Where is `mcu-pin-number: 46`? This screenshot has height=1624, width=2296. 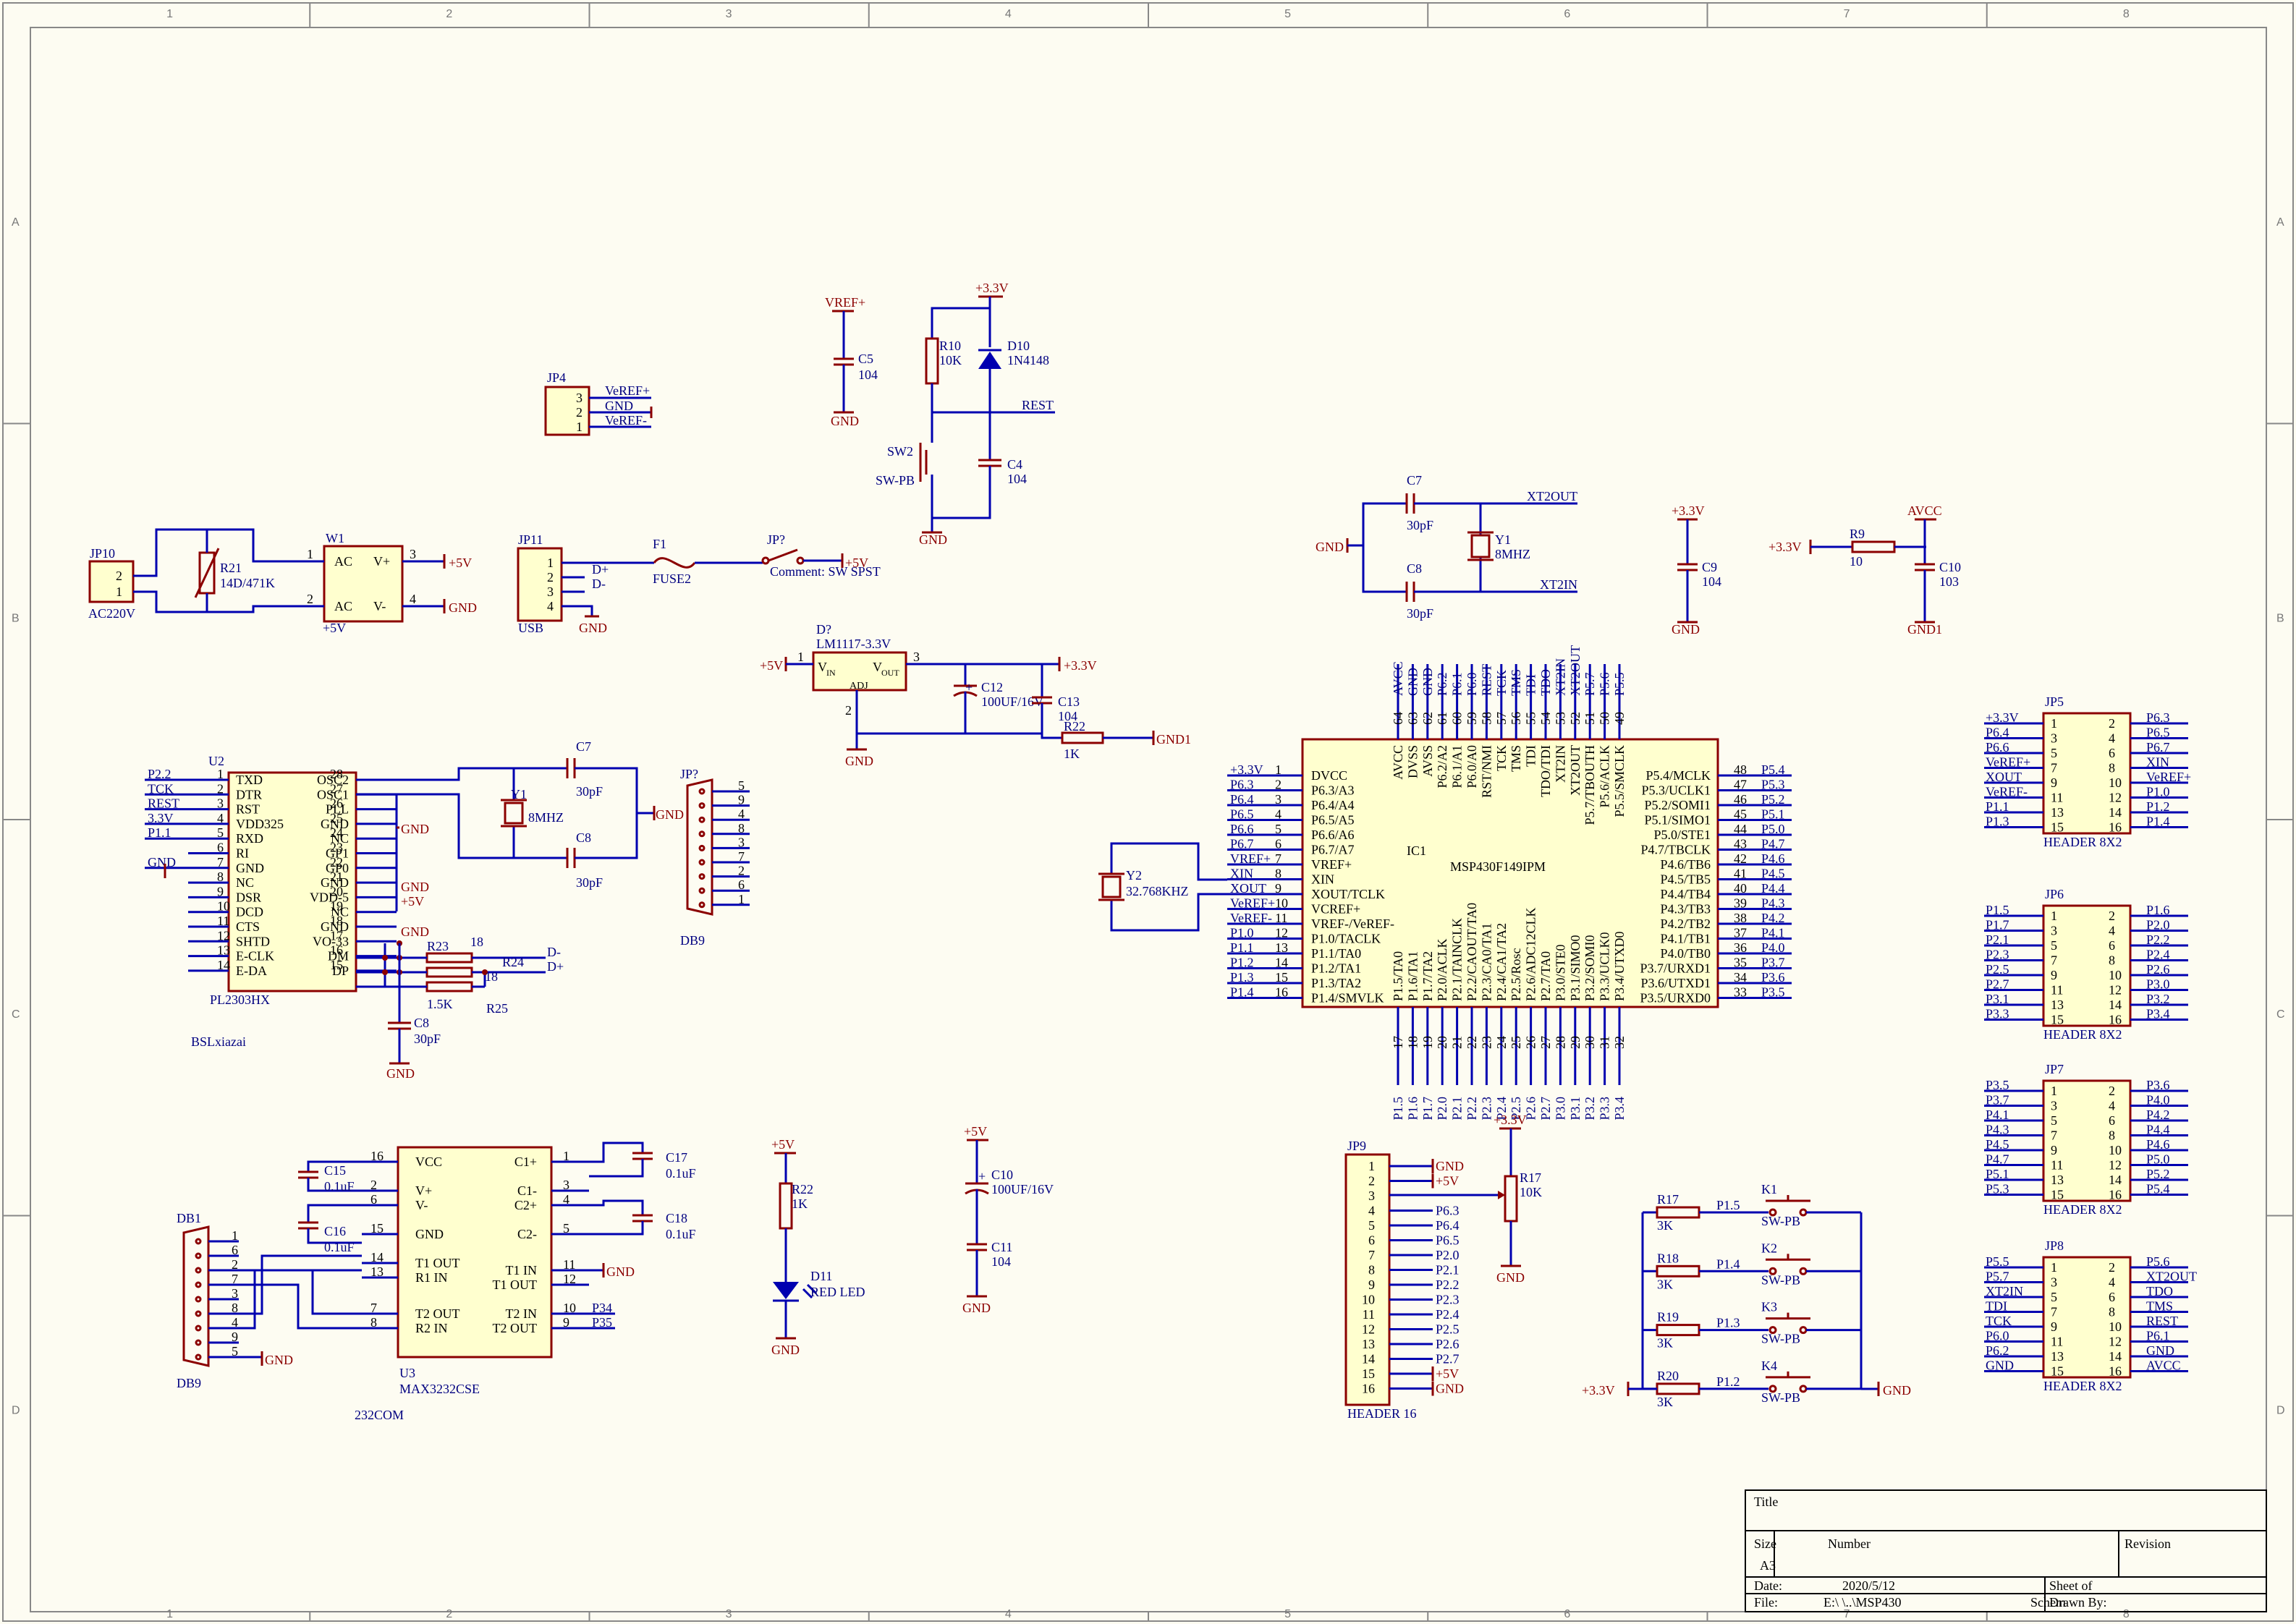 mcu-pin-number: 46 is located at coordinates (1740, 799).